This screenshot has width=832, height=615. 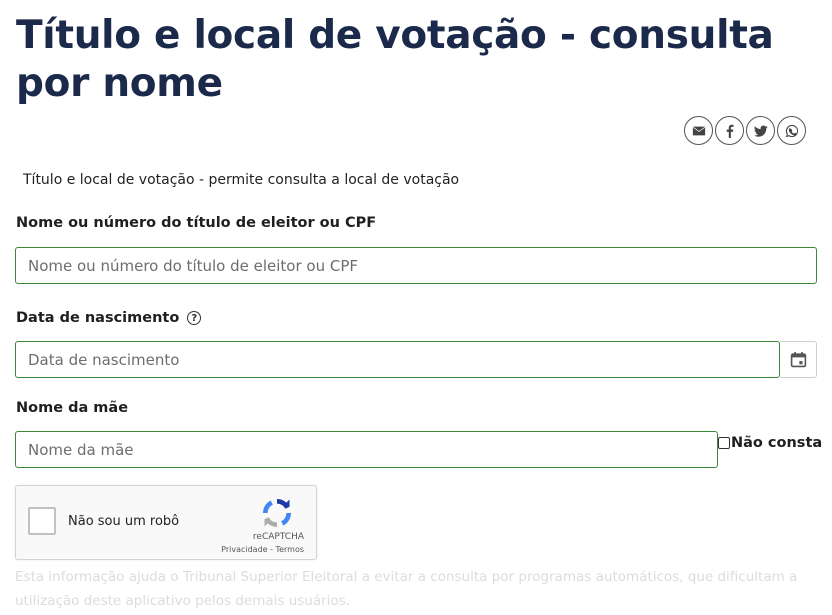 I want to click on share-bar, so click(x=745, y=130).